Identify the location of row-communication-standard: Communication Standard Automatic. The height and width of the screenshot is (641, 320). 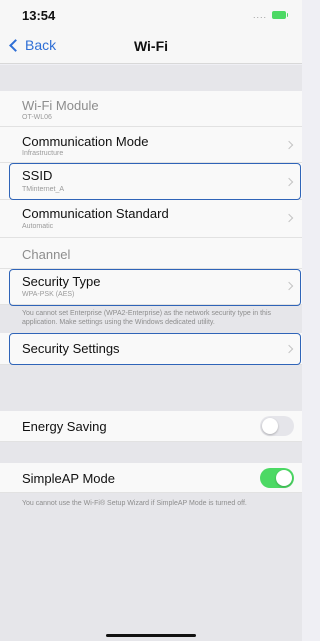
(151, 219).